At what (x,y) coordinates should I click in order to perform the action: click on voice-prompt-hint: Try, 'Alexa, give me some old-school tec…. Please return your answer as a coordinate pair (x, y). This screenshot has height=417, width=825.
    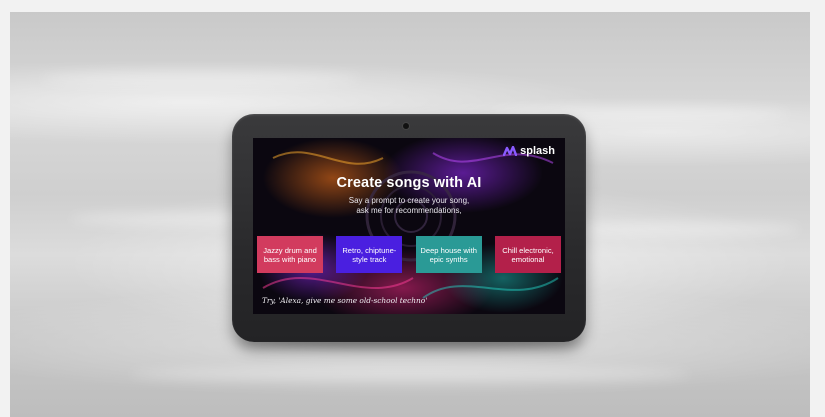
    Looking at the image, I should click on (345, 300).